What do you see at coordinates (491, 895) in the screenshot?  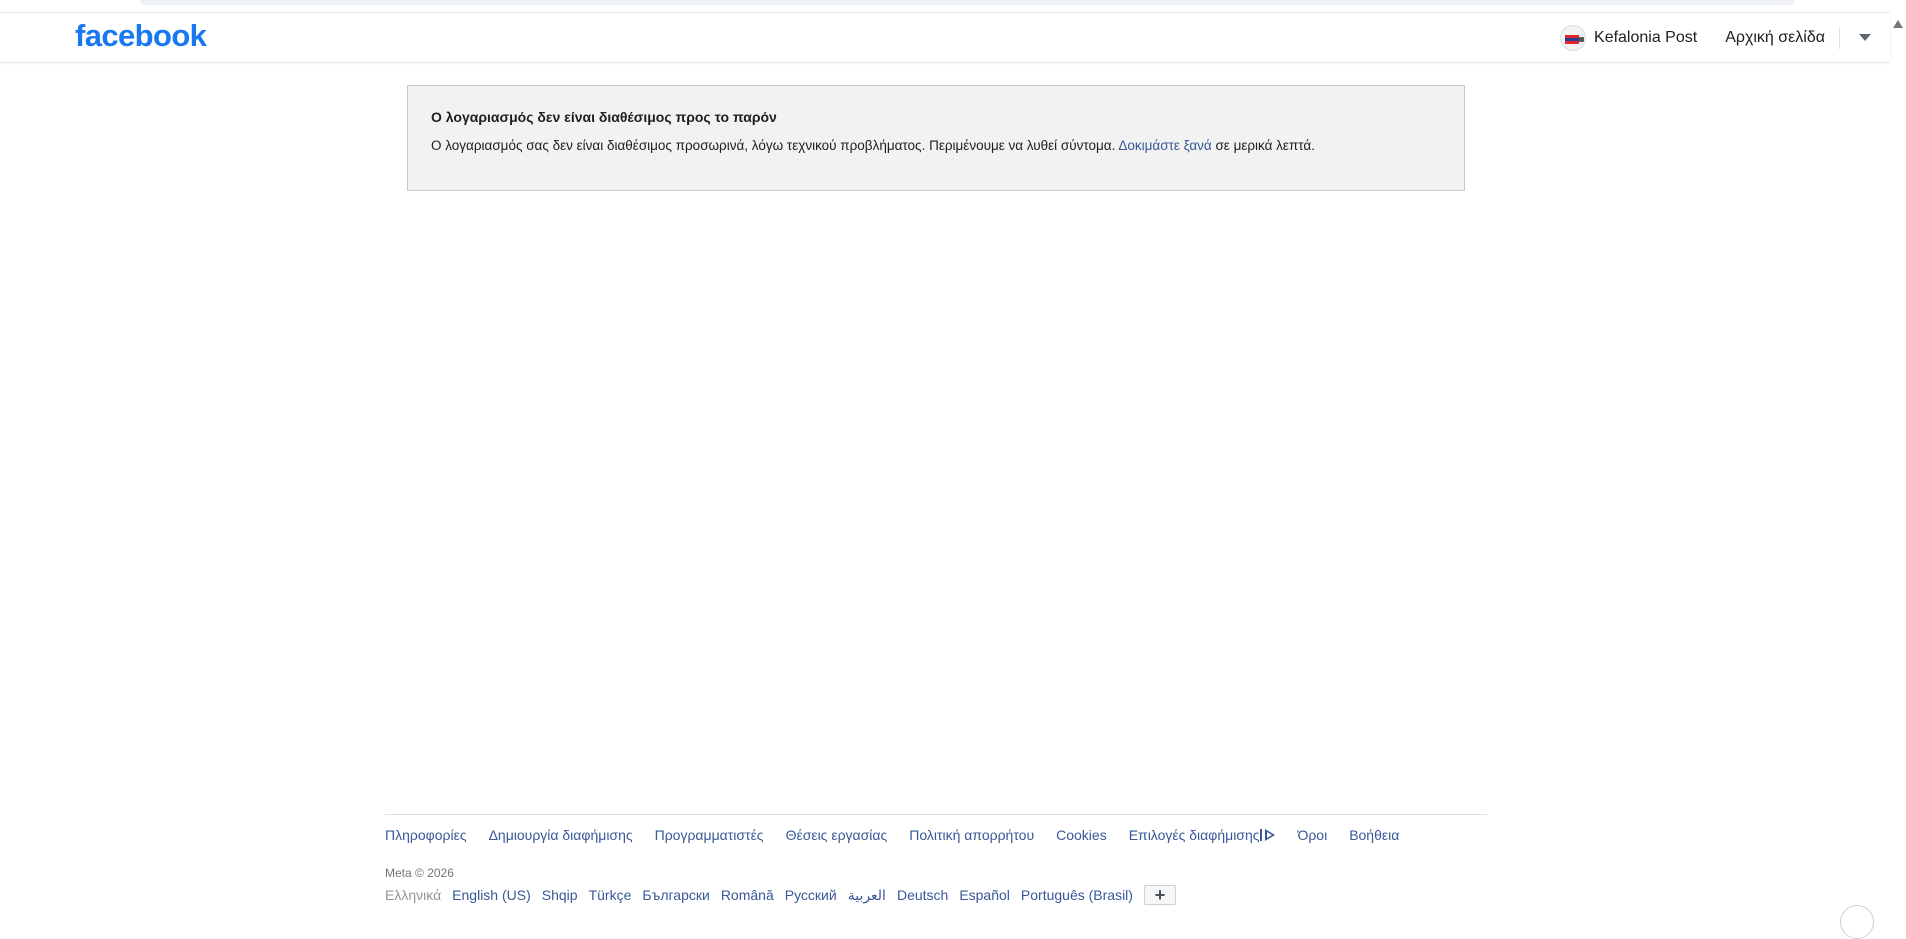 I see `language-english: English (US)` at bounding box center [491, 895].